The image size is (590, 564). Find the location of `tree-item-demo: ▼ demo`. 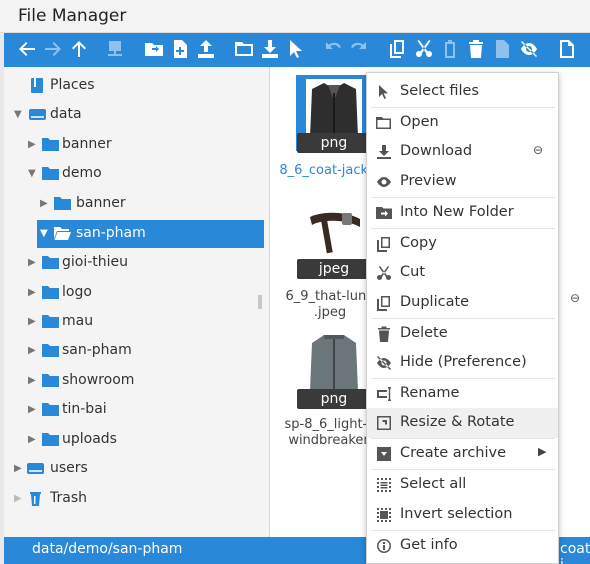

tree-item-demo: ▼ demo is located at coordinates (137, 174).